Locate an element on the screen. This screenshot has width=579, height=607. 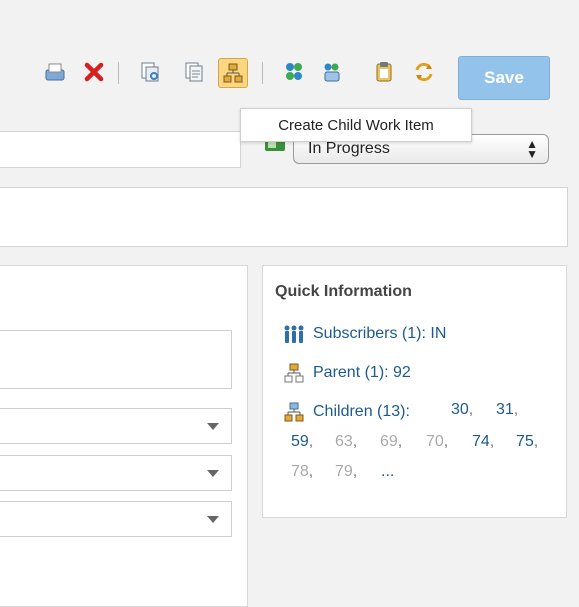
child-link-79: 79, is located at coordinates (346, 472).